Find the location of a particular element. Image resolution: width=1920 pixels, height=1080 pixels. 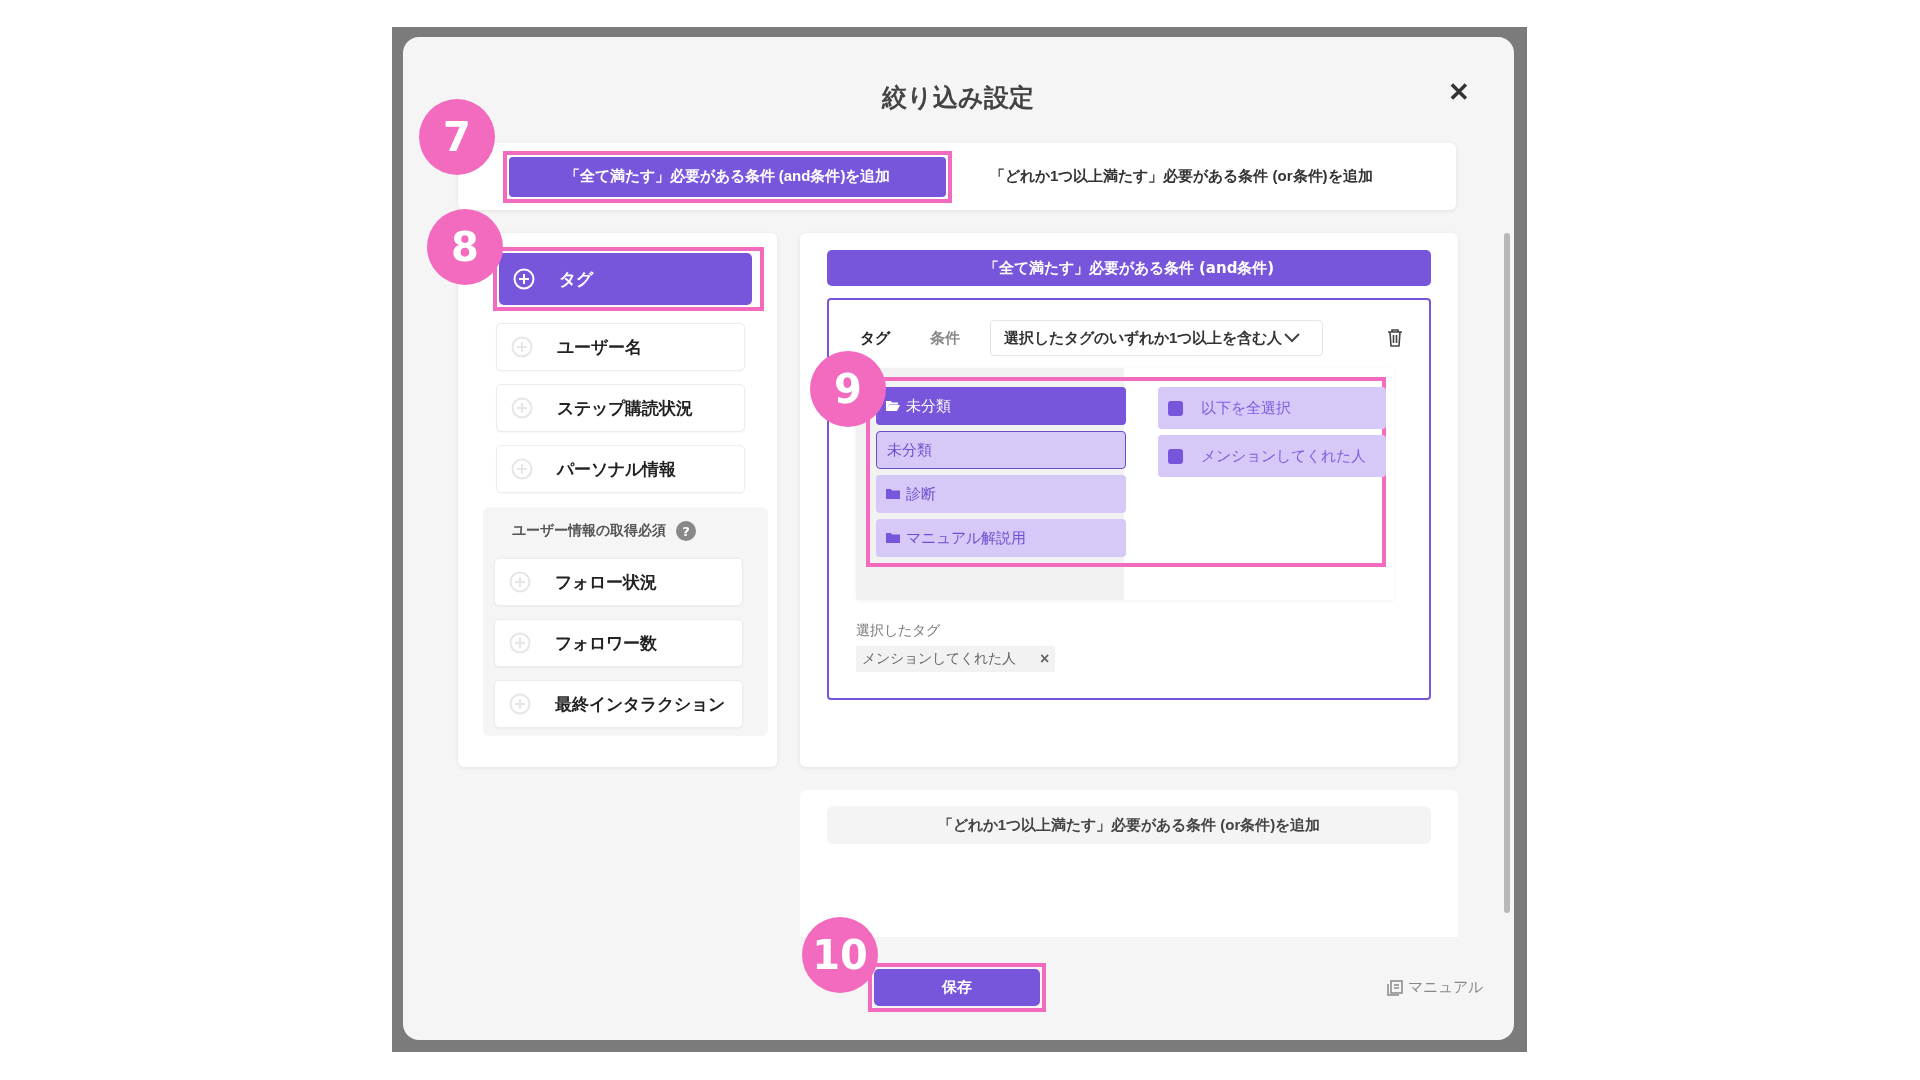

open-folder-icon is located at coordinates (893, 406).